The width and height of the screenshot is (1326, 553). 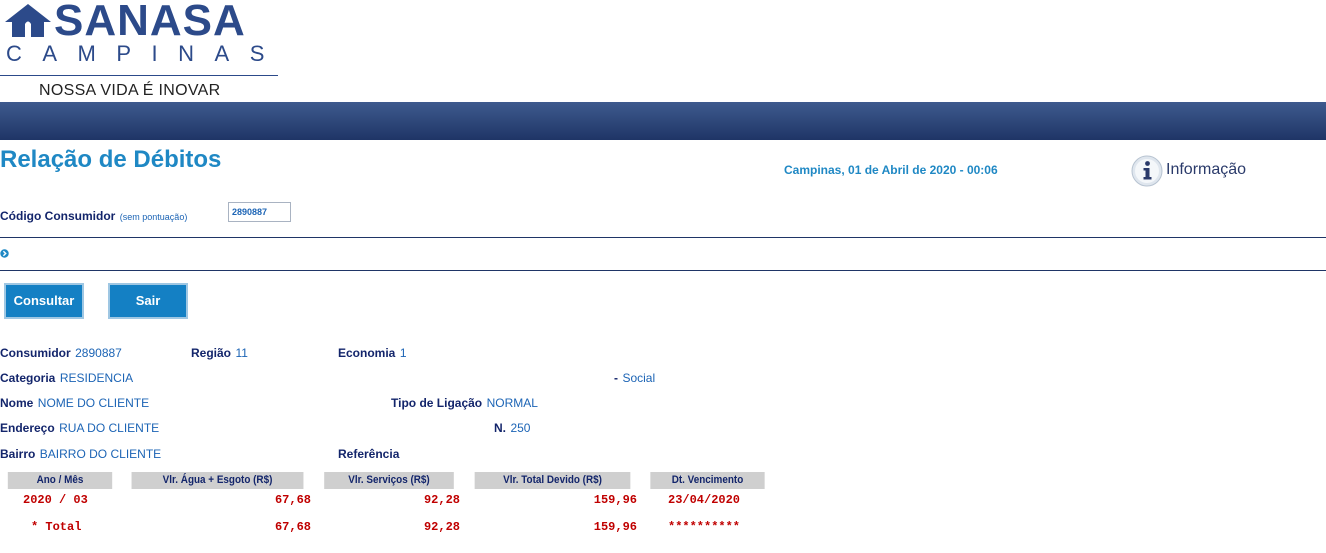 I want to click on social-dash: -, so click(x=616, y=378).